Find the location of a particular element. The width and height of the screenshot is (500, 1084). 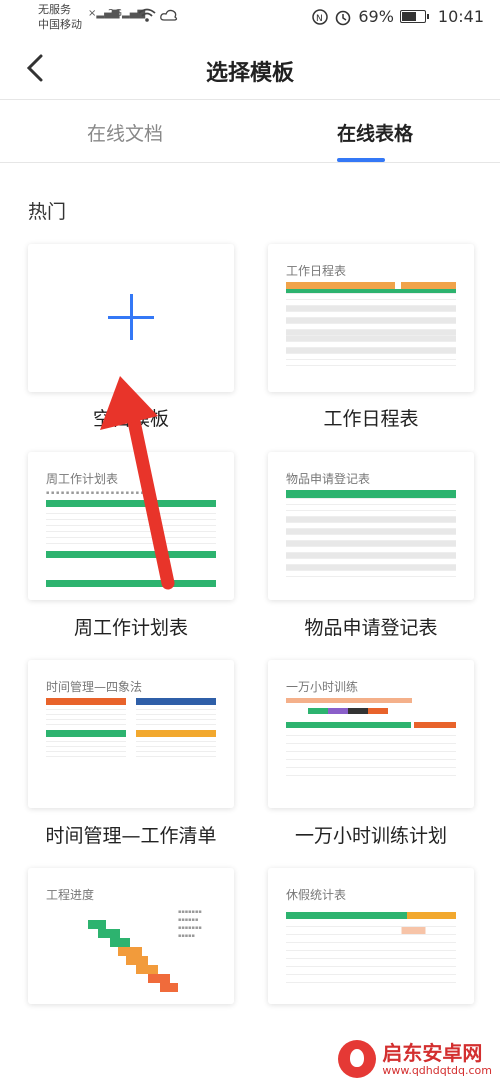

thumb-title: 工作日程表 is located at coordinates (316, 271).